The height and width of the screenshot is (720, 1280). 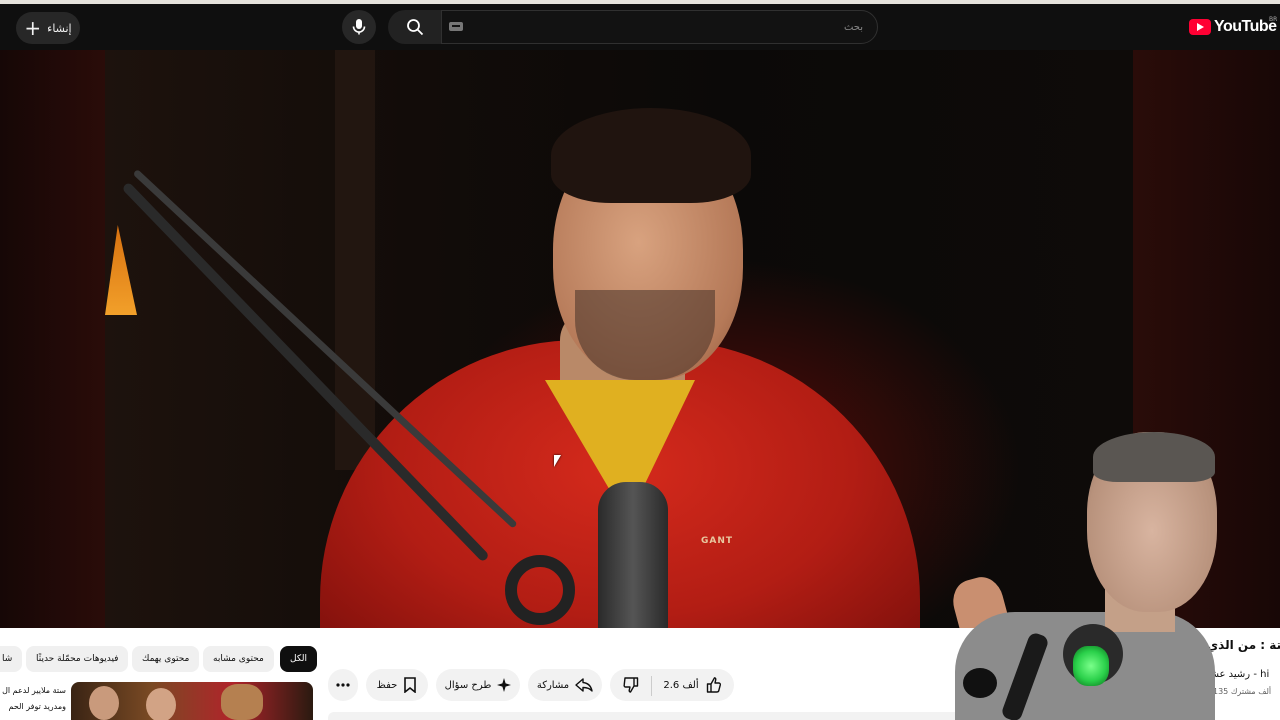 I want to click on save-label: حفظ, so click(x=387, y=685).